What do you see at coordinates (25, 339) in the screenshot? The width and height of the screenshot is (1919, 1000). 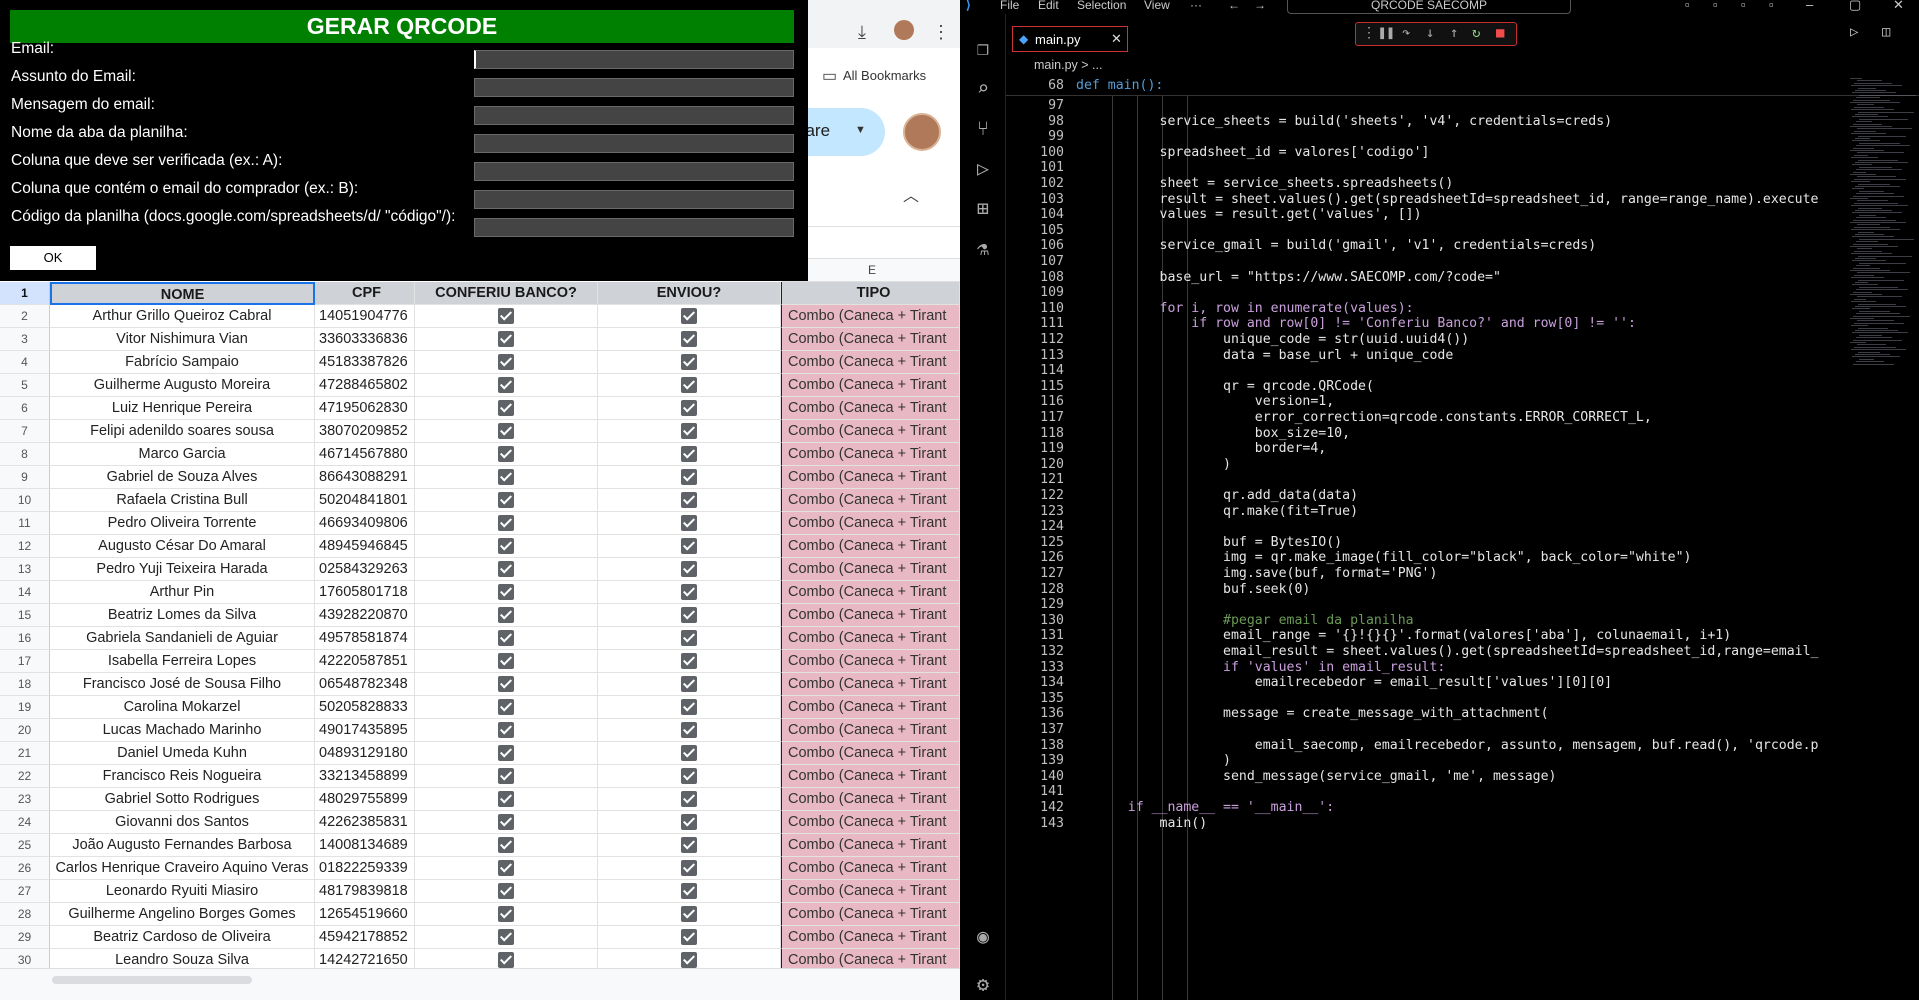 I see `row-number: 3` at bounding box center [25, 339].